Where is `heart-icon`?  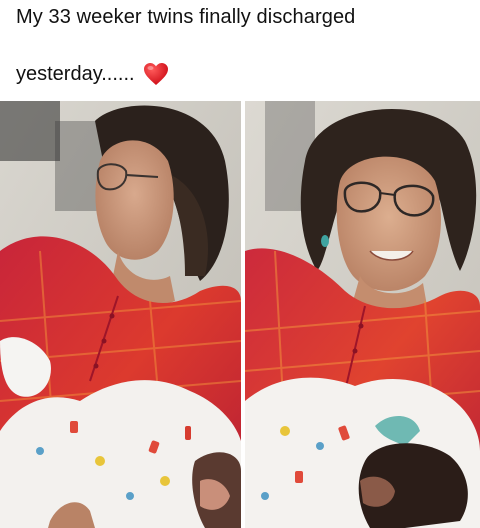
heart-icon is located at coordinates (156, 74).